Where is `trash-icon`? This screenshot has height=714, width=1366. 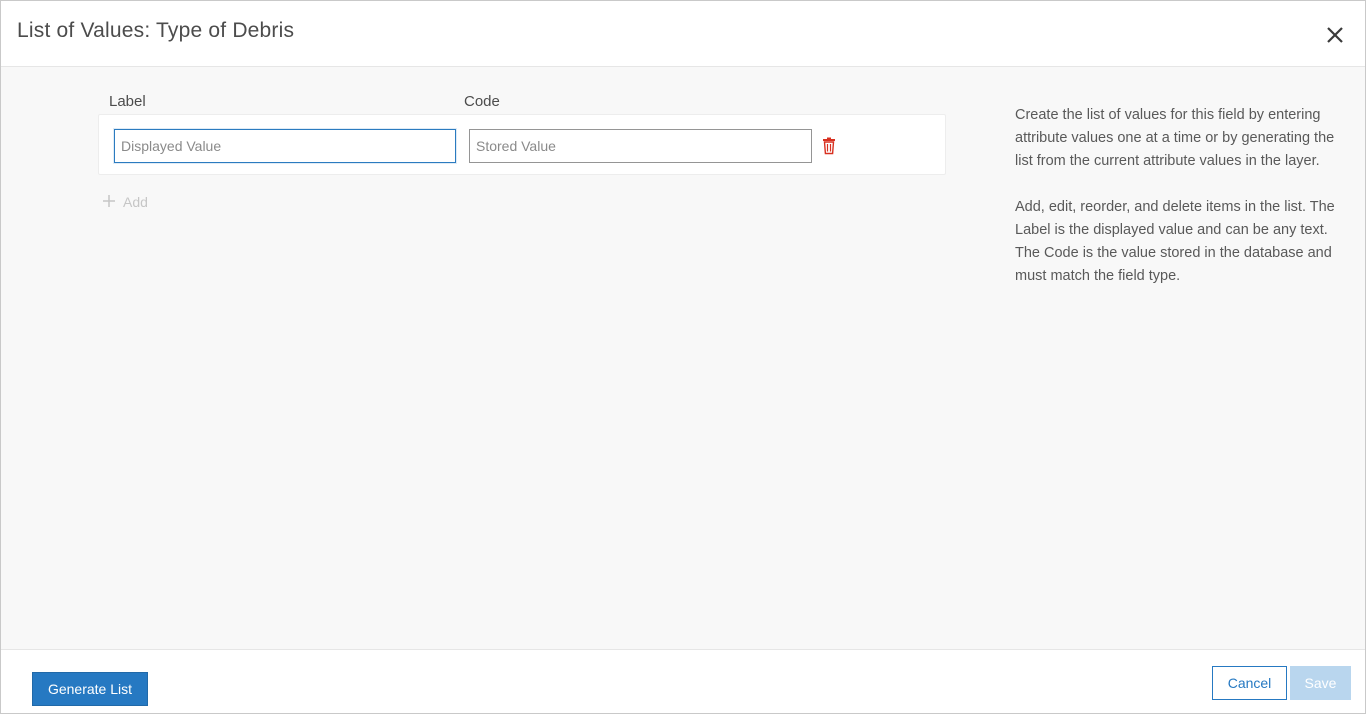 trash-icon is located at coordinates (829, 146).